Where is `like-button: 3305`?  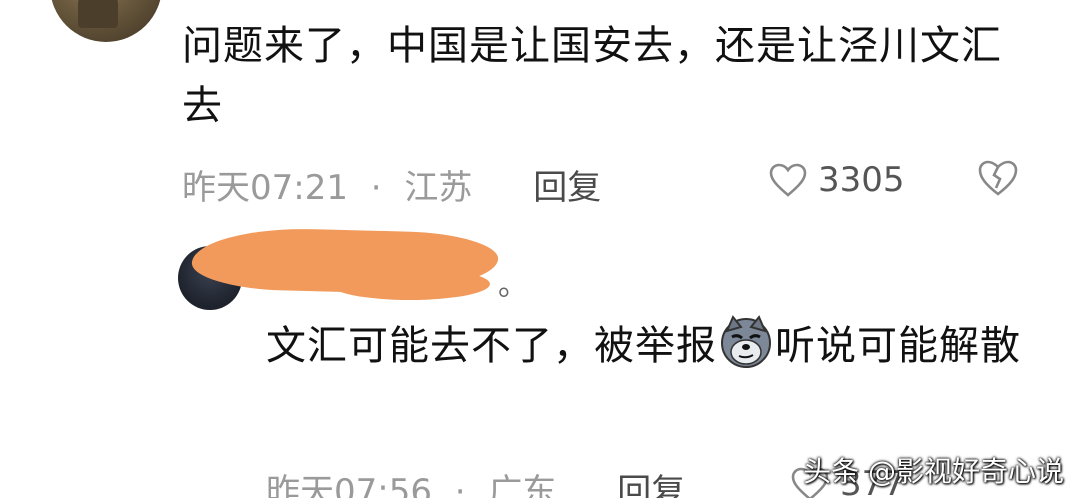
like-button: 3305 is located at coordinates (836, 180).